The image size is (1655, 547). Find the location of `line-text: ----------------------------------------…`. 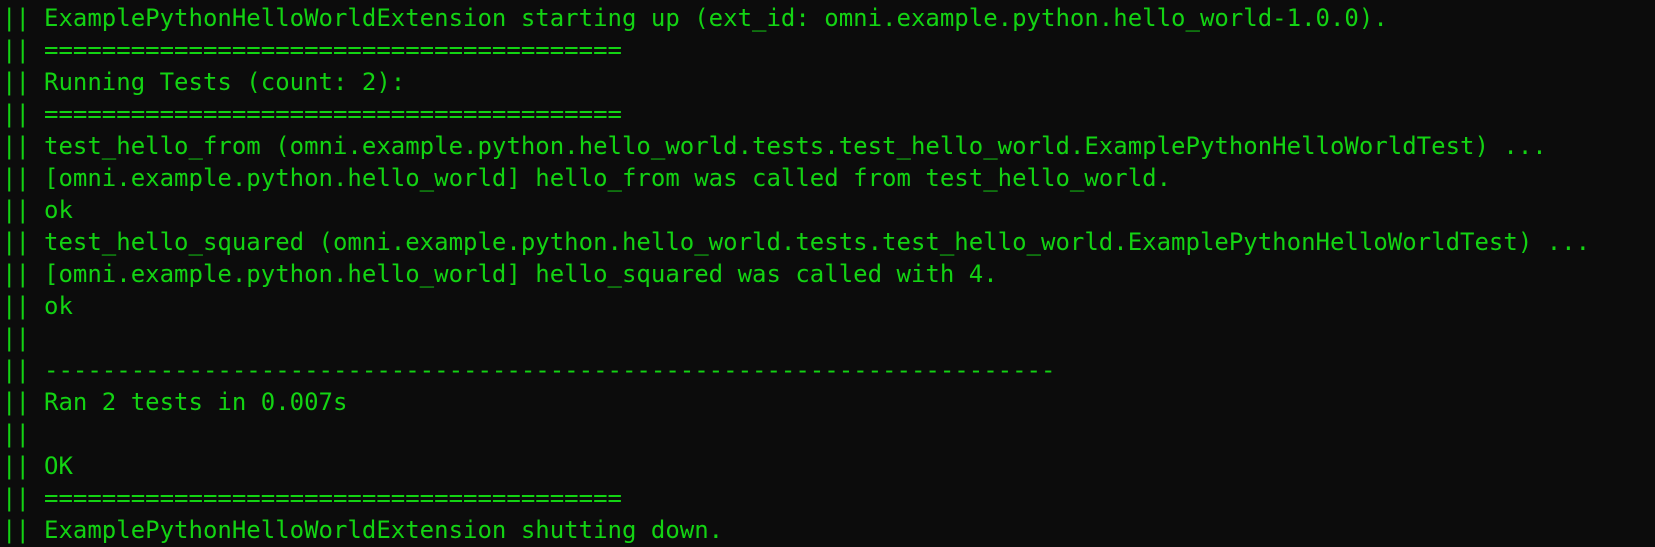

line-text: ----------------------------------------… is located at coordinates (550, 370).